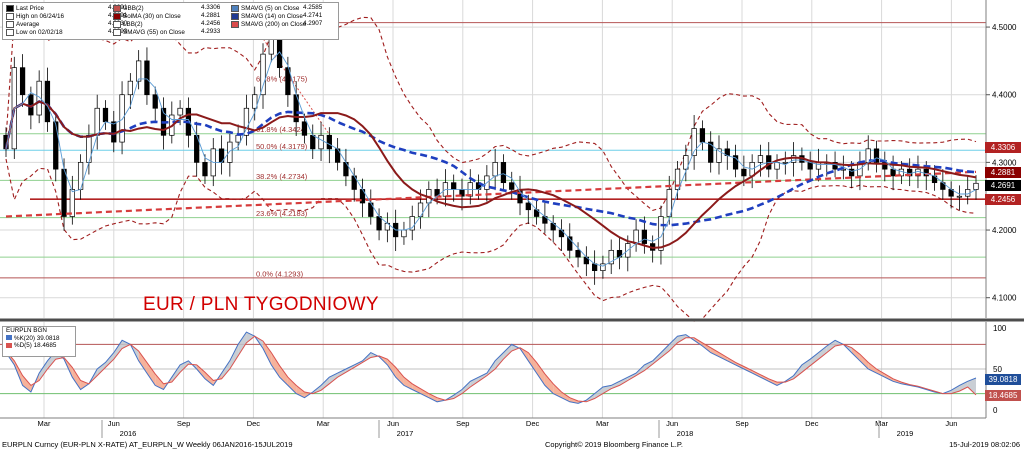  I want to click on legend-label: Average, so click(28, 25).